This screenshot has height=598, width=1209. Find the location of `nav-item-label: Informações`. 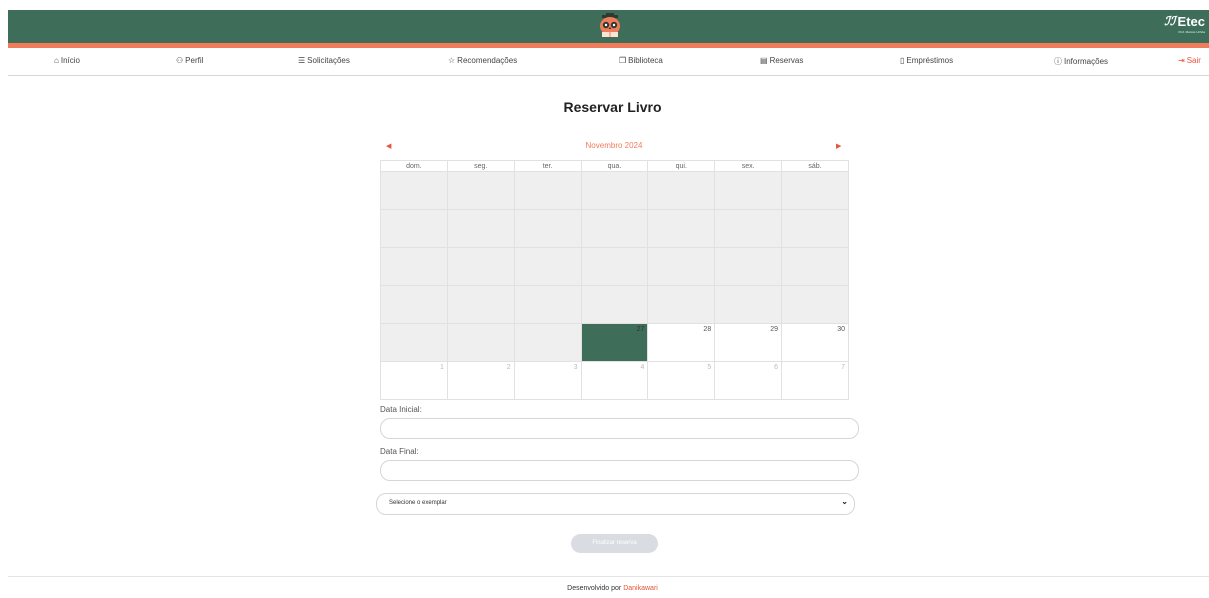

nav-item-label: Informações is located at coordinates (1086, 61).